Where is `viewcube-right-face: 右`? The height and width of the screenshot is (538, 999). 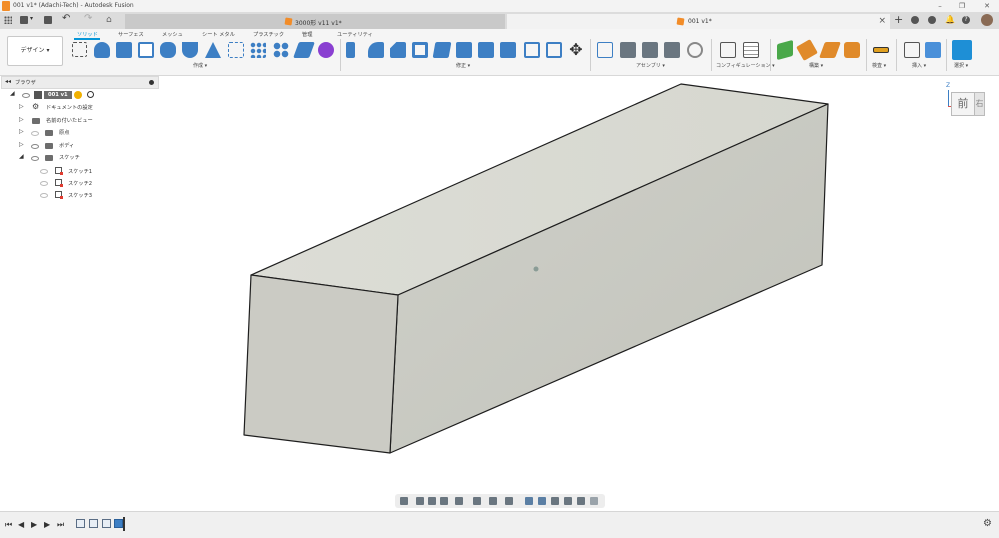 viewcube-right-face: 右 is located at coordinates (980, 104).